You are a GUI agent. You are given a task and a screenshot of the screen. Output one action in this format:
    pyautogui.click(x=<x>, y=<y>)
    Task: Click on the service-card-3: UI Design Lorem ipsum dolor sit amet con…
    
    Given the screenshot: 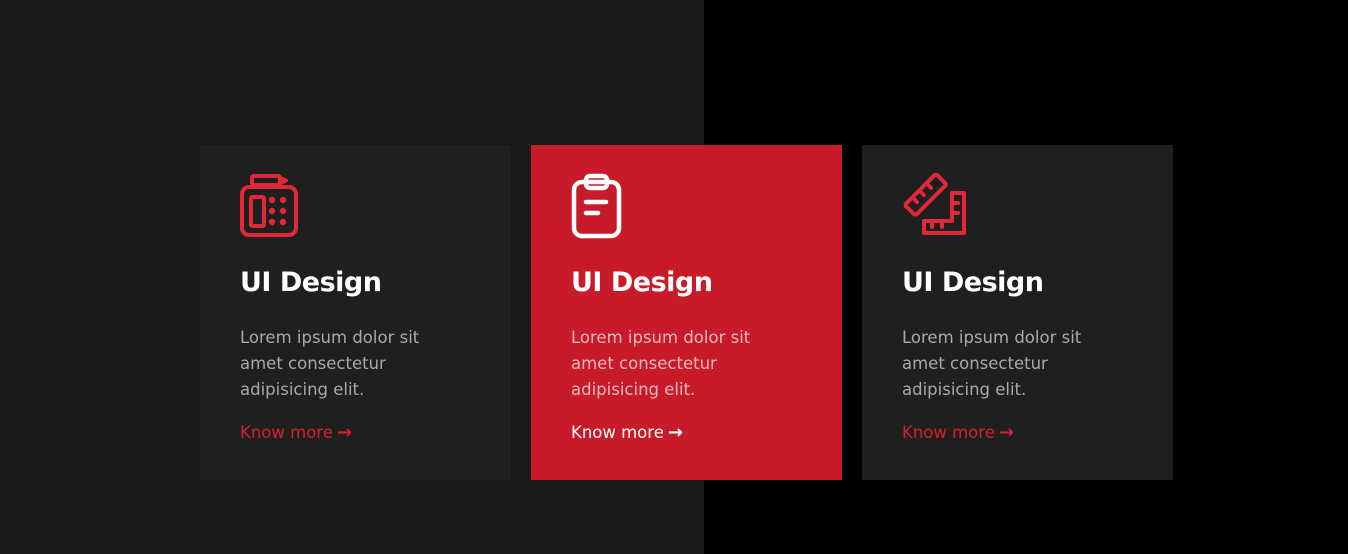 What is the action you would take?
    pyautogui.click(x=1017, y=312)
    